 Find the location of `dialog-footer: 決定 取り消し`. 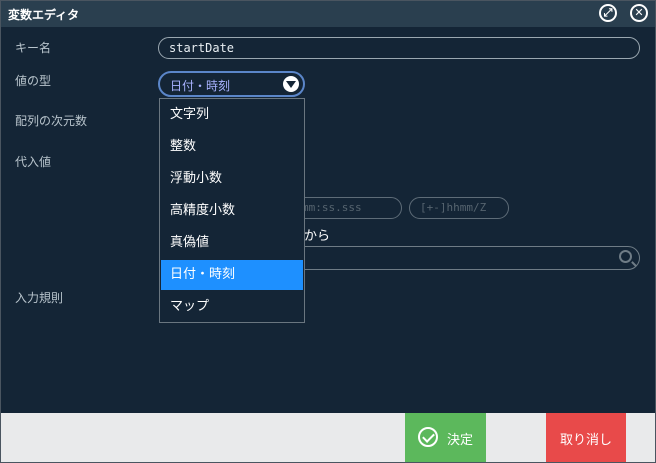

dialog-footer: 決定 取り消し is located at coordinates (328, 437).